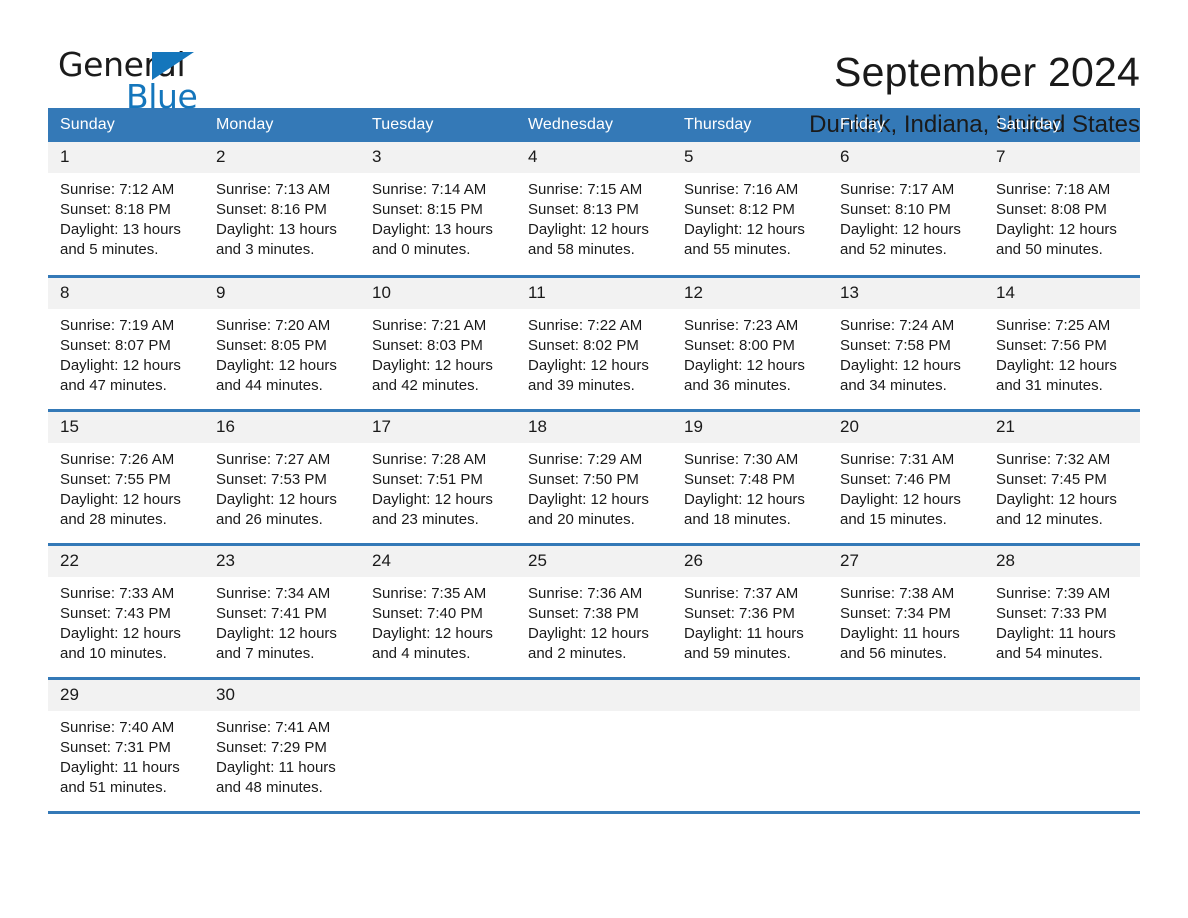  What do you see at coordinates (1051, 209) in the screenshot?
I see `sunset-text: Sunset: 8:08 PM` at bounding box center [1051, 209].